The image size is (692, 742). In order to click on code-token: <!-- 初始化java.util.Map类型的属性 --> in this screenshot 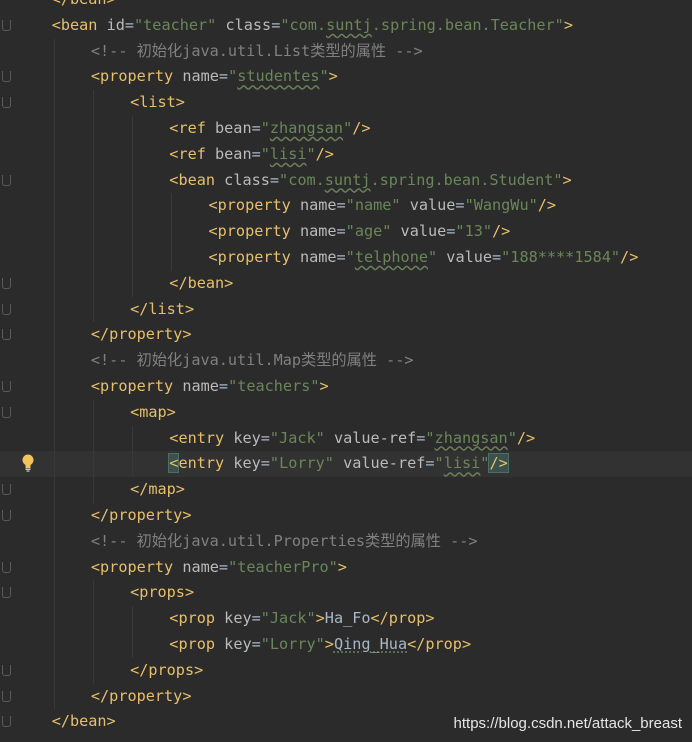, I will do `click(252, 360)`.